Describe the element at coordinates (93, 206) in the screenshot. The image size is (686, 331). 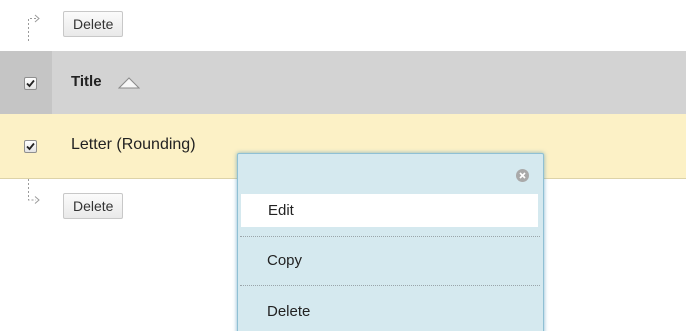
I see `delete-button-bottom: Delete` at that location.